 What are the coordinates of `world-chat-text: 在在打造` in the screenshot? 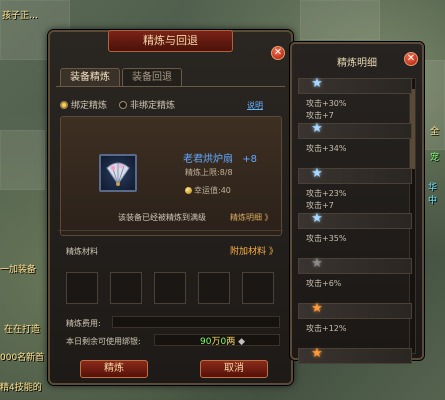 It's located at (22, 330).